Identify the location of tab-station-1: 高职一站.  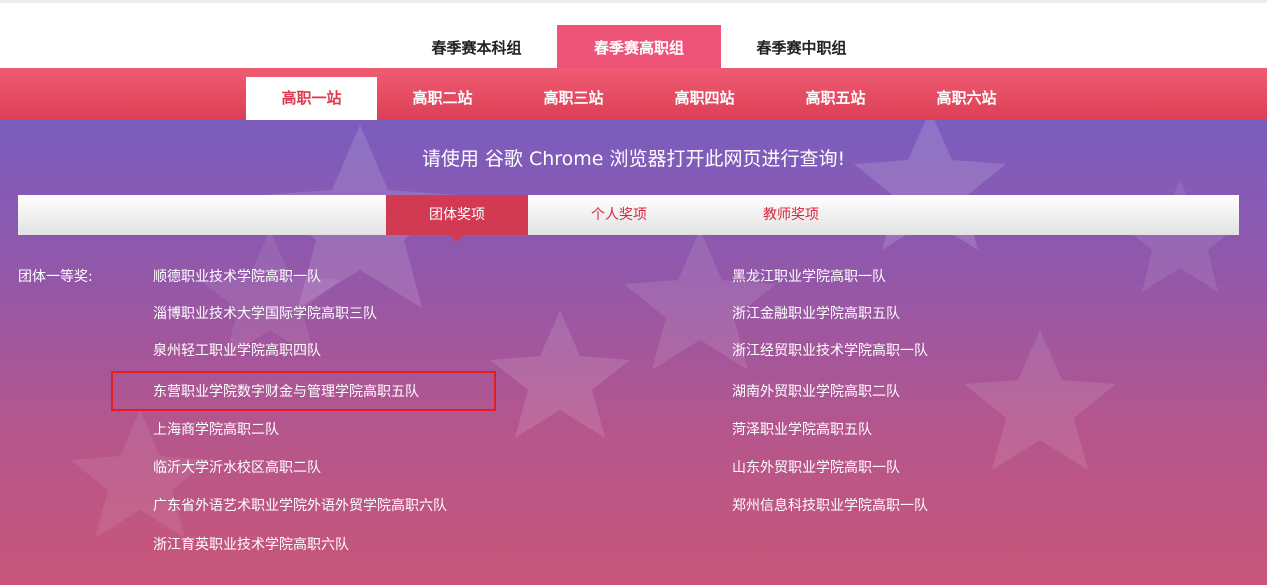
(311, 98).